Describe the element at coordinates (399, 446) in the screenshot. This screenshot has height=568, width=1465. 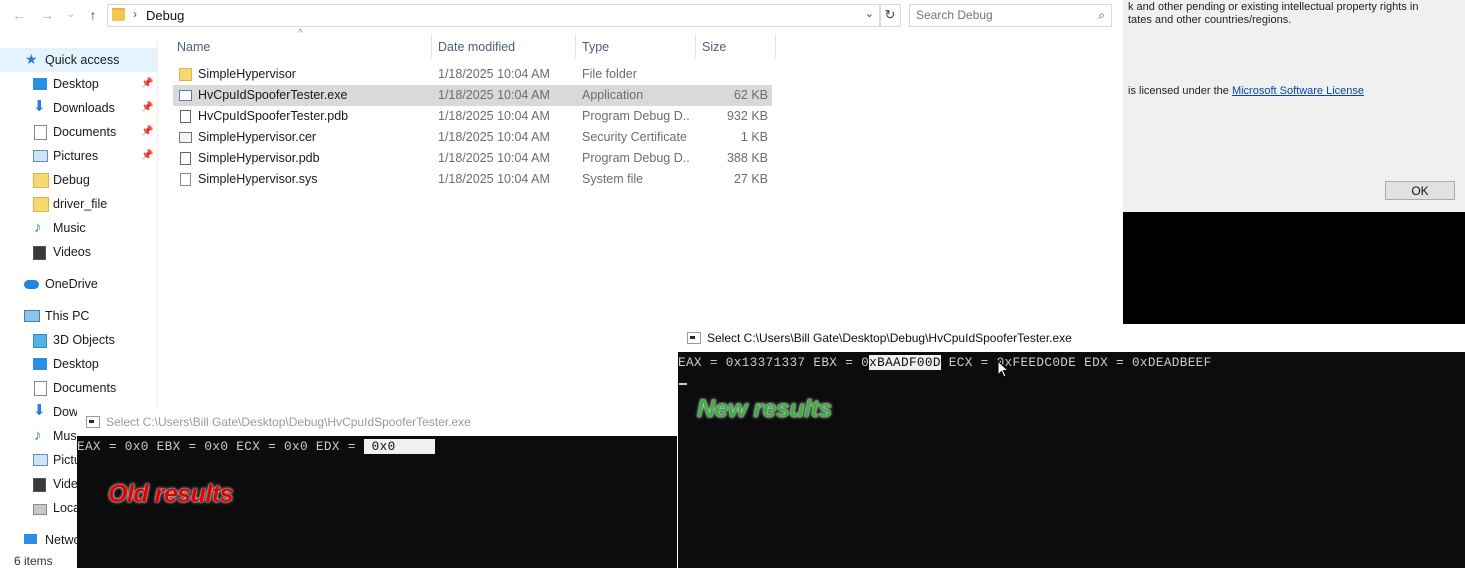
I see `selected-text: 0x0` at that location.